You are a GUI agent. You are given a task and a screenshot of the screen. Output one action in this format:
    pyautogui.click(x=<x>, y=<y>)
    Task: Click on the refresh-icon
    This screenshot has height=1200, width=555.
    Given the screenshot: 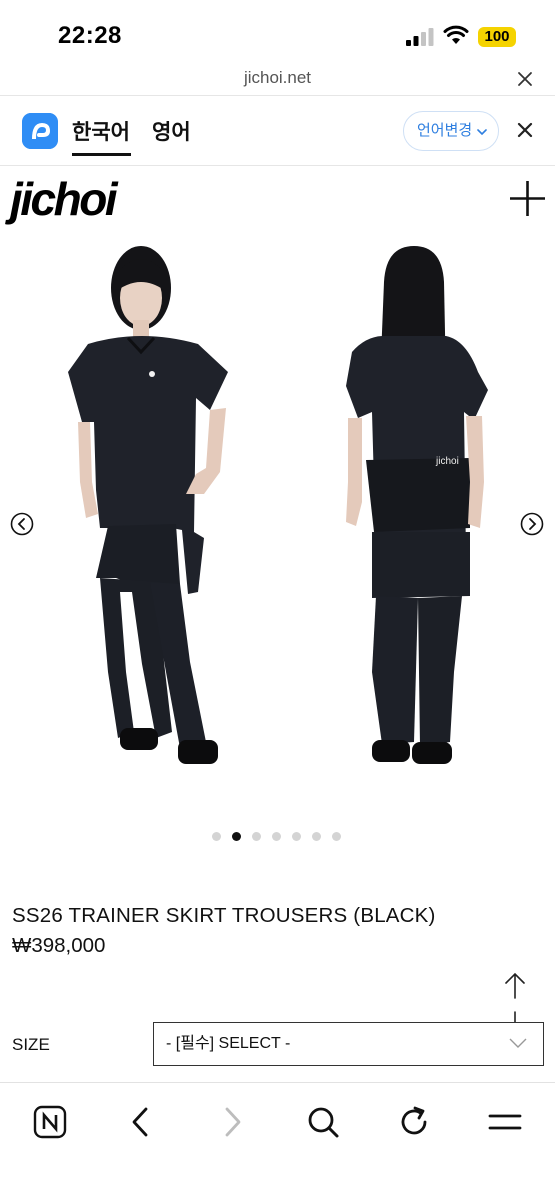 What is the action you would take?
    pyautogui.click(x=414, y=1122)
    